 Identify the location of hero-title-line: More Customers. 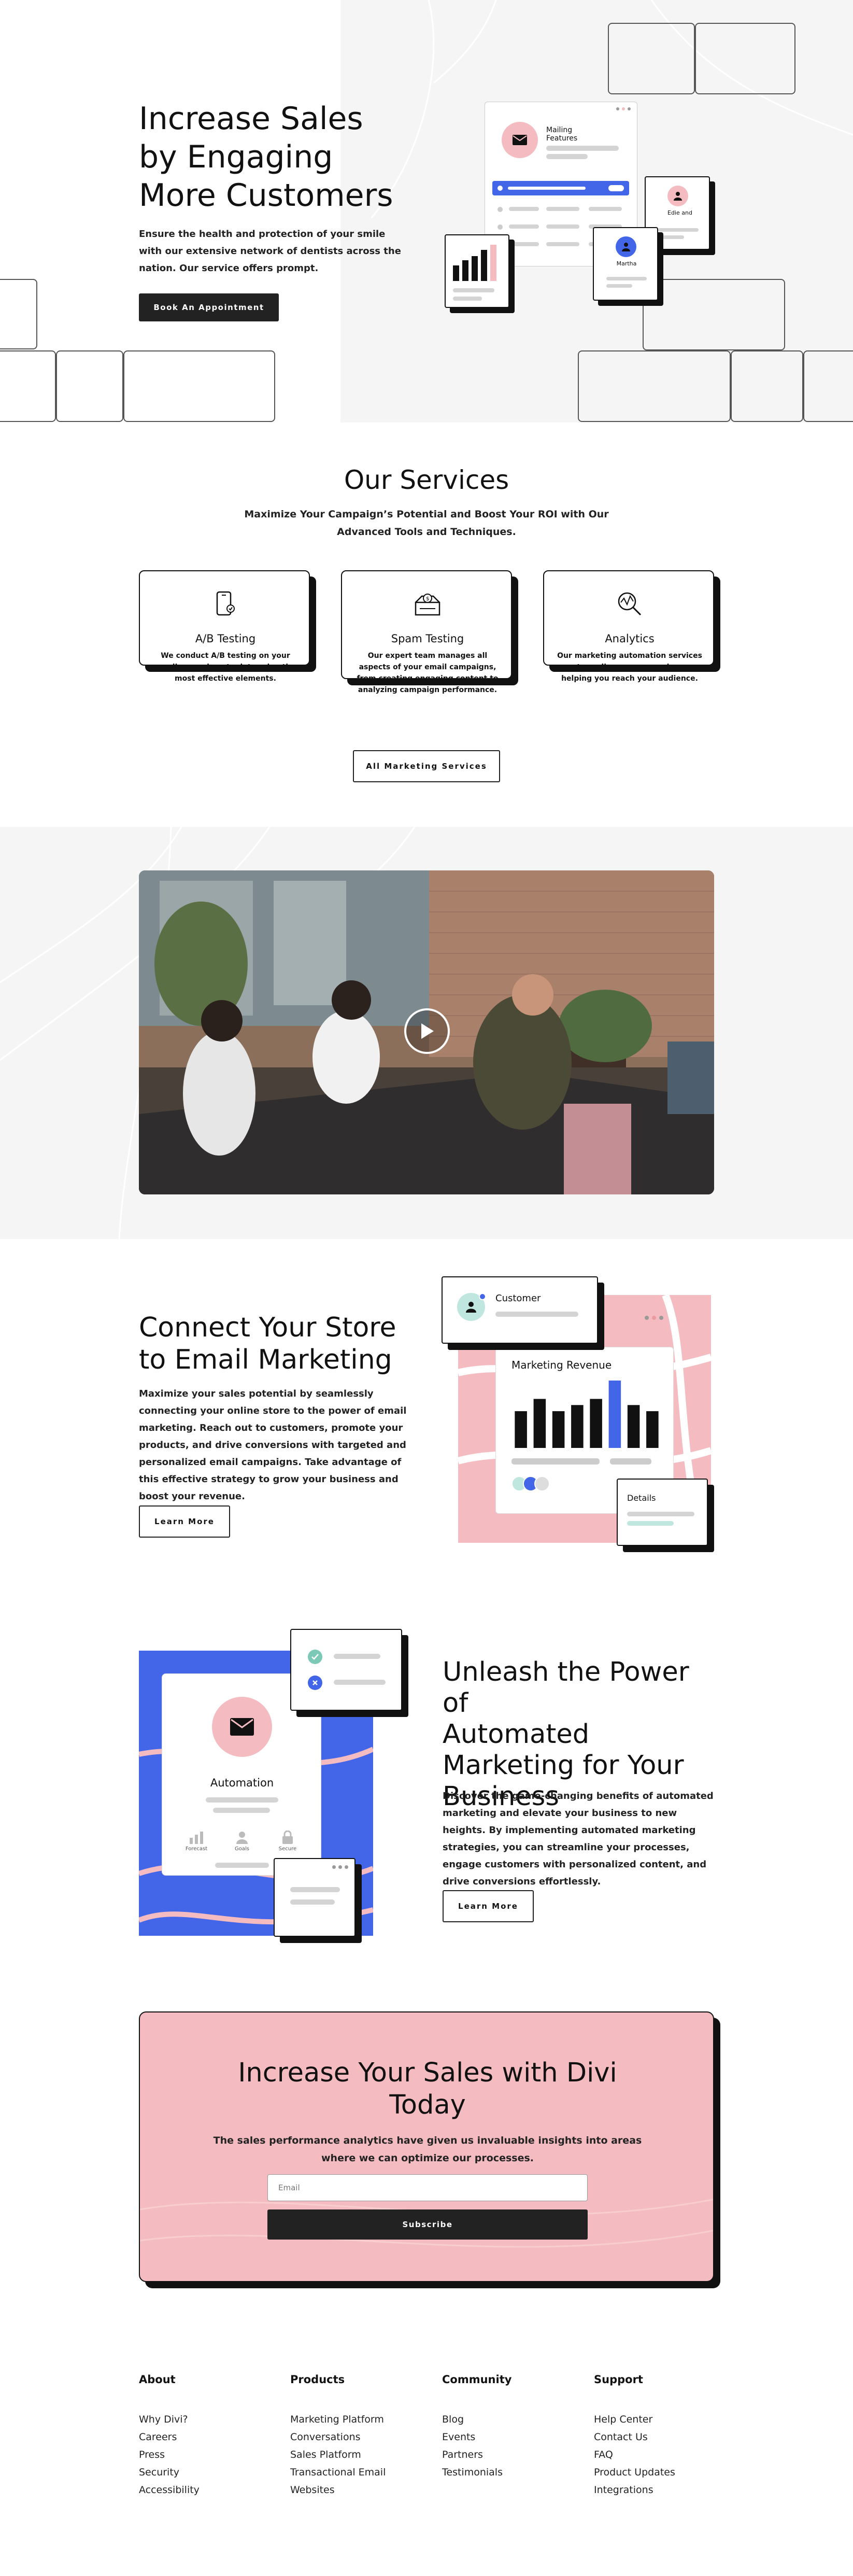
(266, 195).